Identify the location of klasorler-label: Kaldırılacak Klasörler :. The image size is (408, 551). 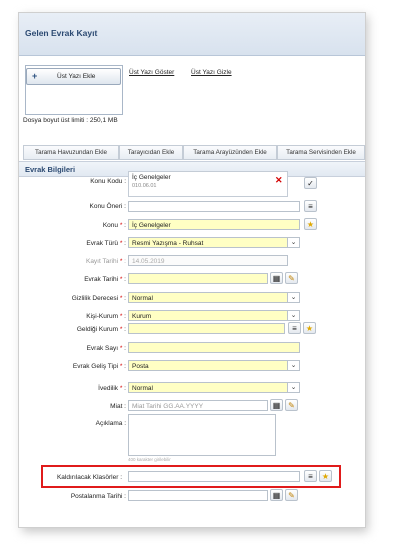
(89, 477).